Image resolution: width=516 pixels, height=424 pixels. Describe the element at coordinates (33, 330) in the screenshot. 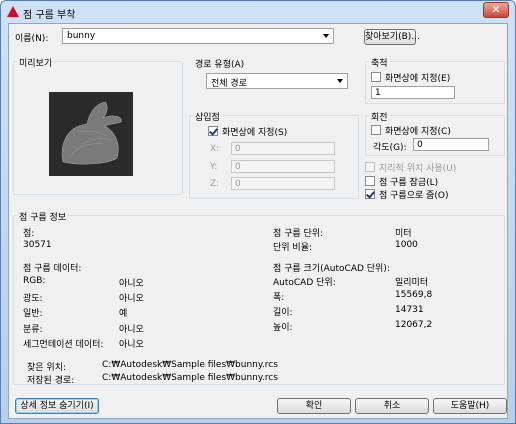

I see `class-label: 분류:` at that location.